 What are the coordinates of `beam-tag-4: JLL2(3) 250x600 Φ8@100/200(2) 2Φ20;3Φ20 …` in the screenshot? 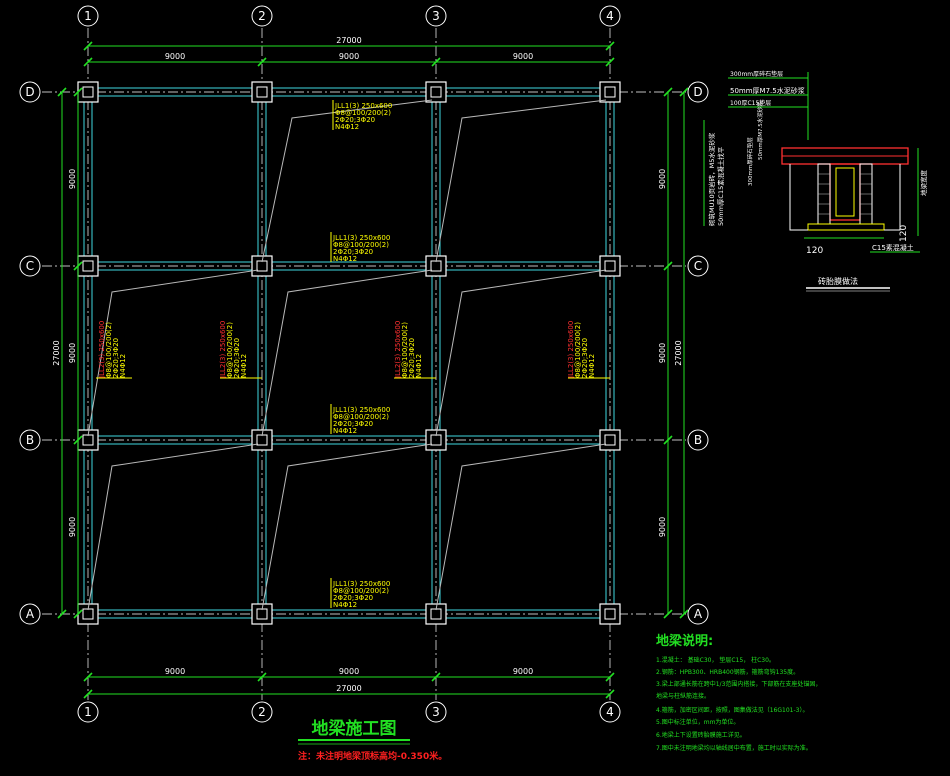 It's located at (581, 350).